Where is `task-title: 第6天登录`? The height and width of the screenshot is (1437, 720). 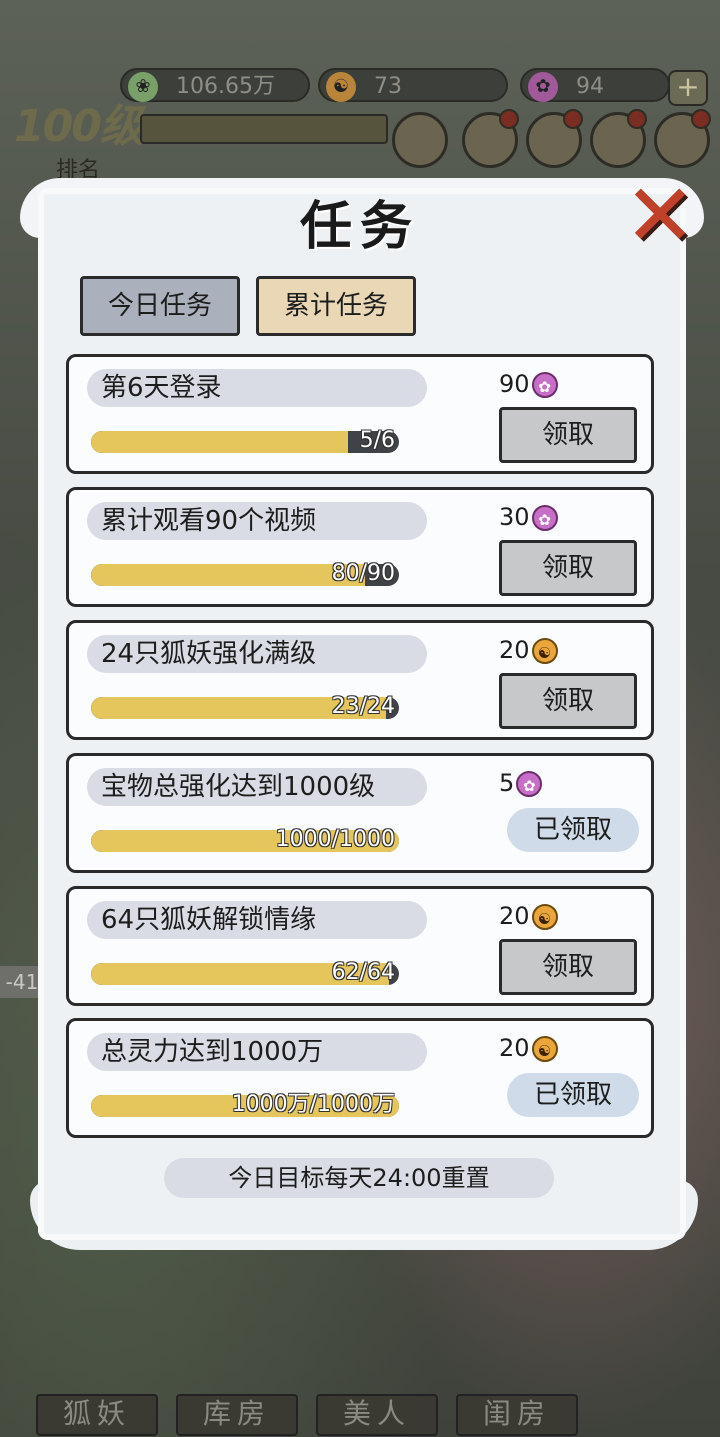 task-title: 第6天登录 is located at coordinates (161, 388).